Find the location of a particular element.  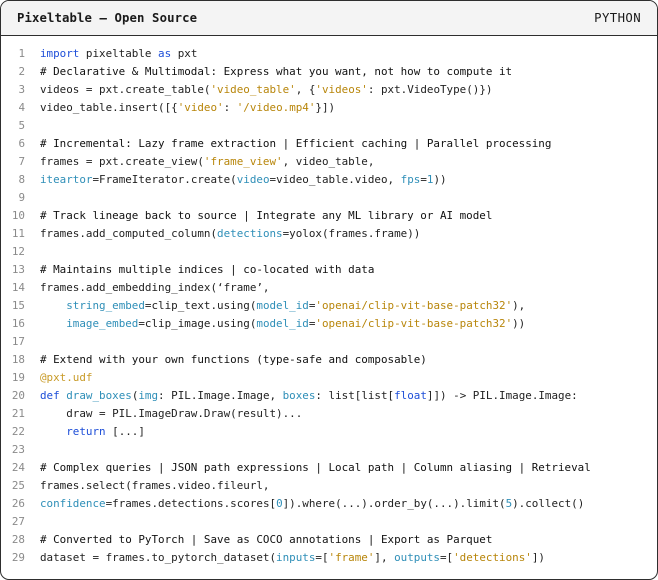

code-line: 19 @pxt.udf is located at coordinates (329, 378).